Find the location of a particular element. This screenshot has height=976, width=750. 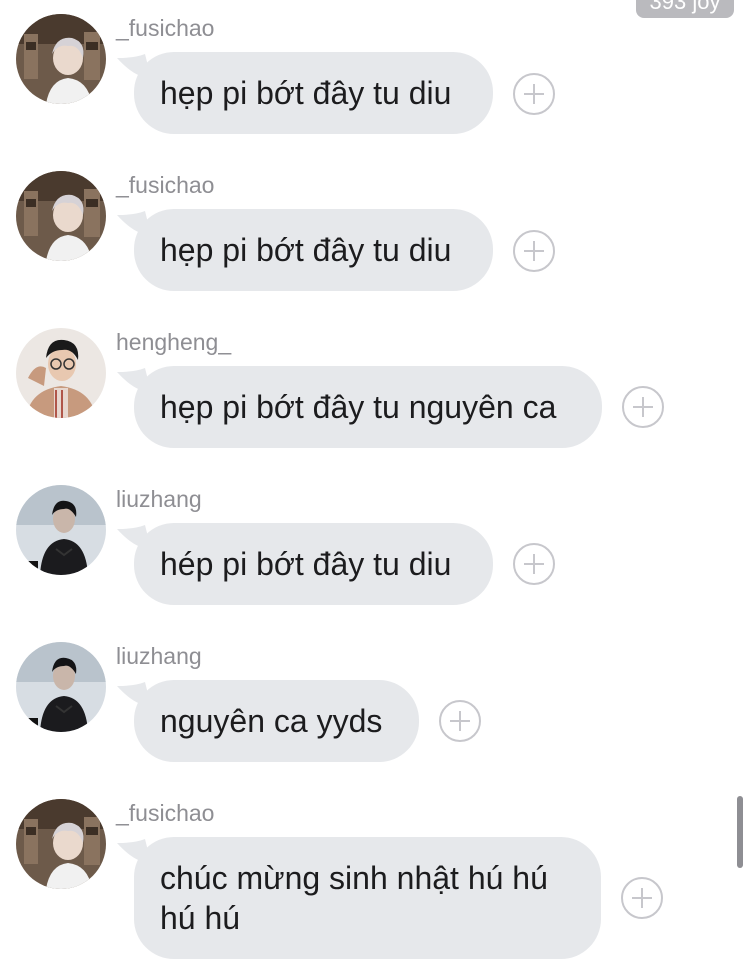

message-text: chúc mừng sinh nhật hú hú hú hú is located at coordinates (367, 898).